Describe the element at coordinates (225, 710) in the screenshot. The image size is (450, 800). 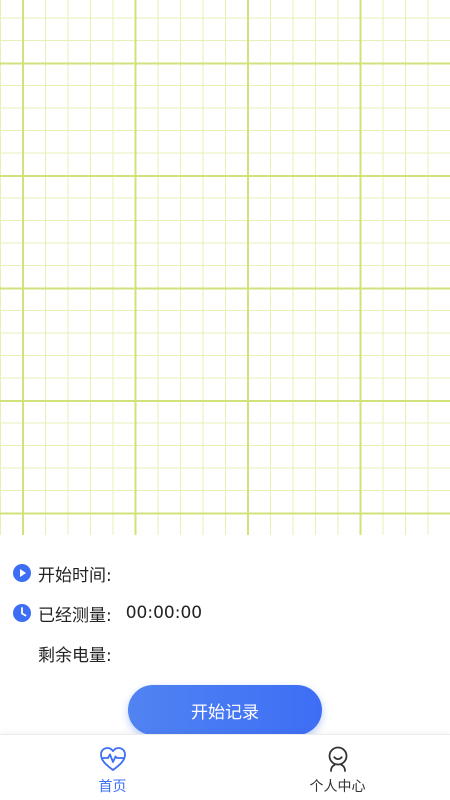
I see `start-record-button: 开始记录` at that location.